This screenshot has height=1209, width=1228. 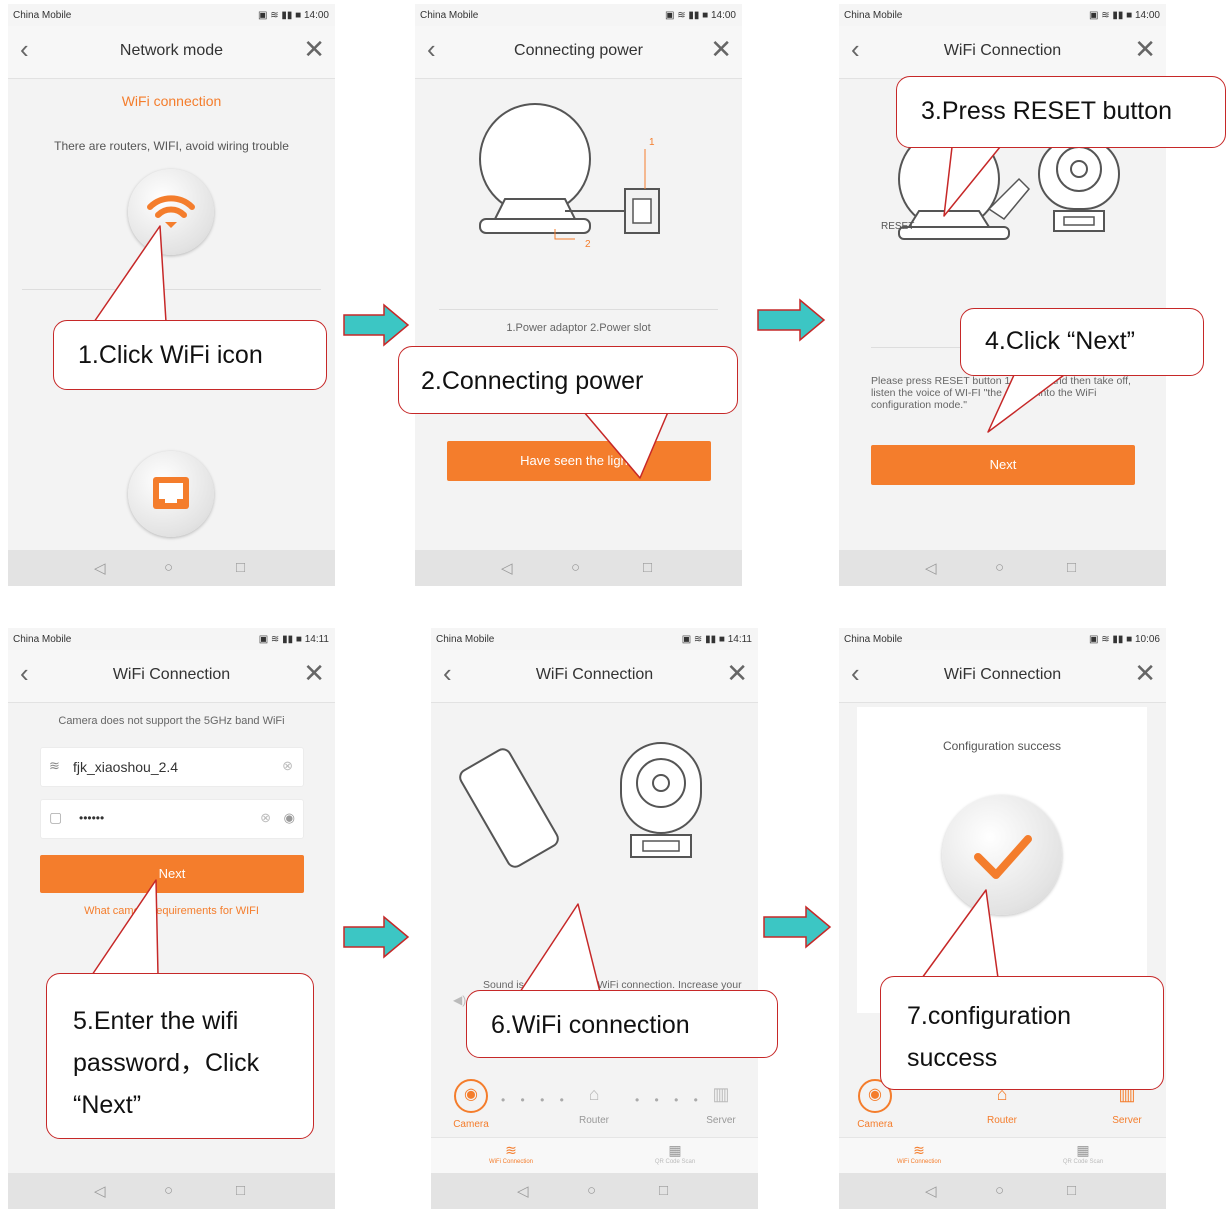 I want to click on callout-5: 5.Enter the wifi password，Click “Next”, so click(x=180, y=1056).